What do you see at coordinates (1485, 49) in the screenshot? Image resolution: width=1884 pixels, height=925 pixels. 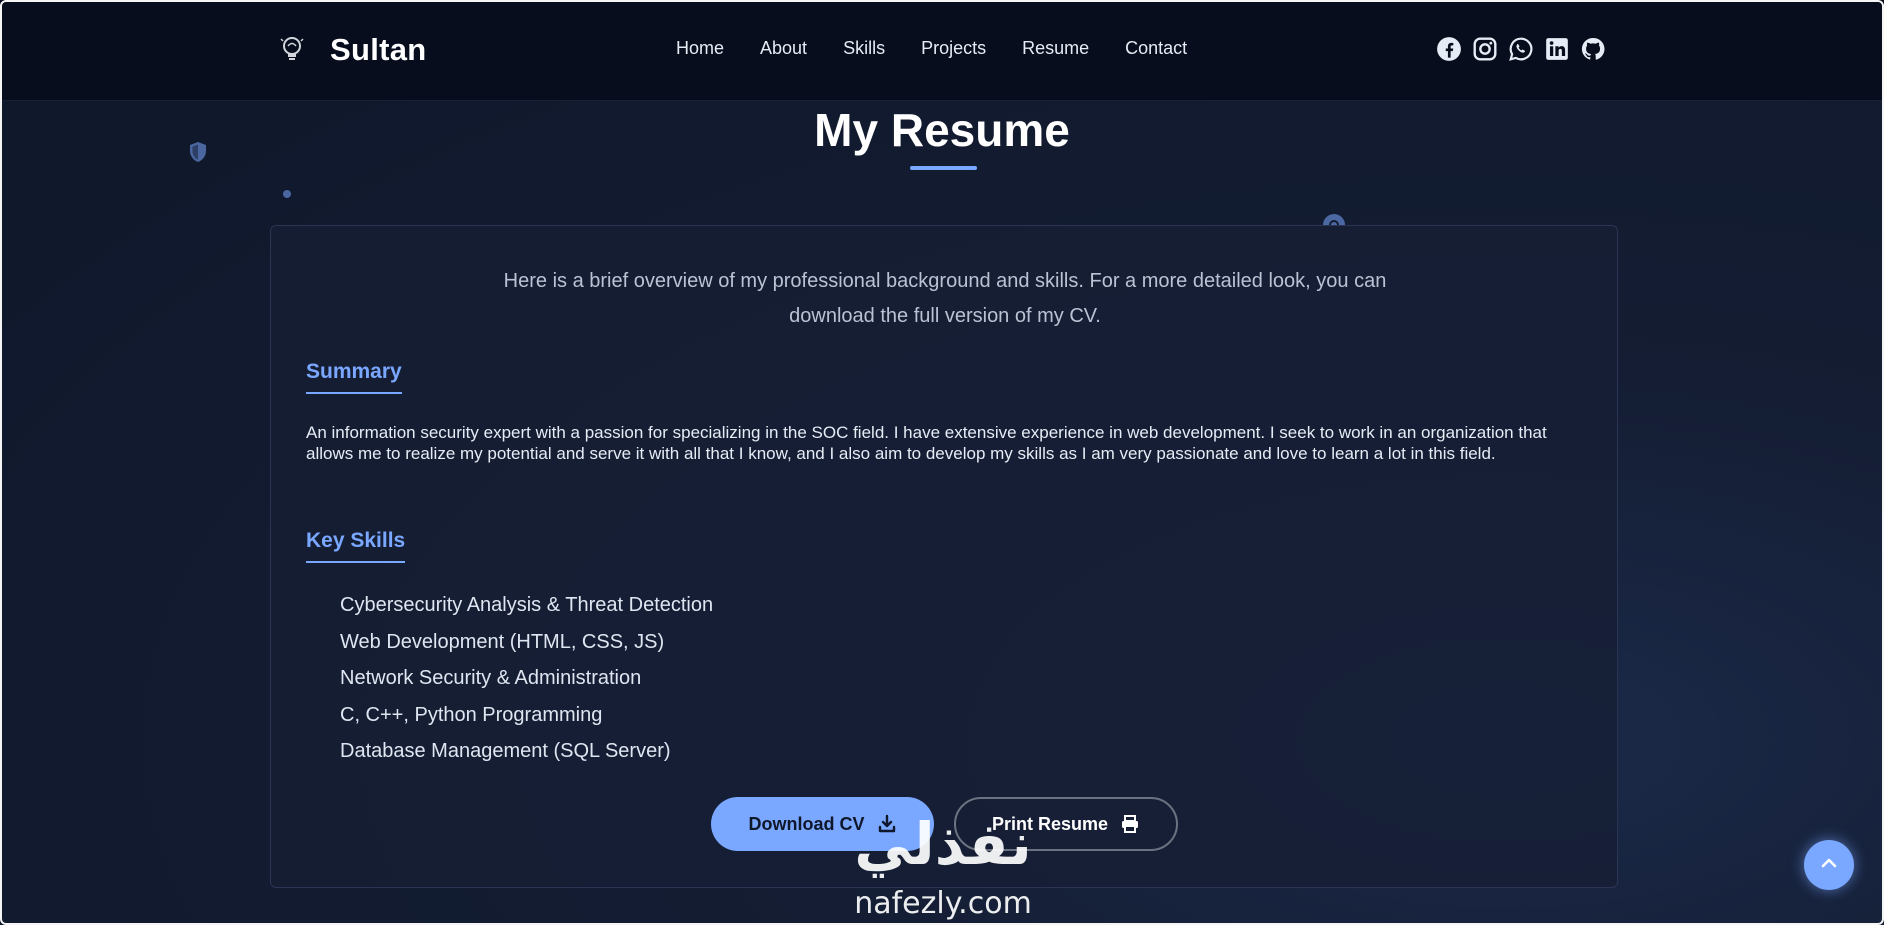 I see `instagram-icon` at bounding box center [1485, 49].